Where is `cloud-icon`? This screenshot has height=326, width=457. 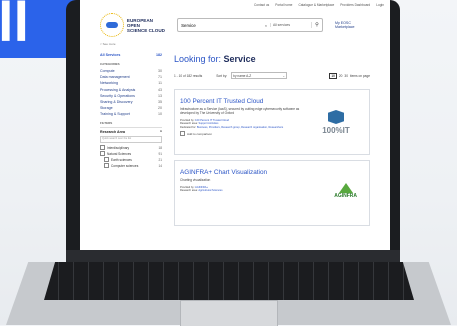
cloud-icon is located at coordinates (111, 25).